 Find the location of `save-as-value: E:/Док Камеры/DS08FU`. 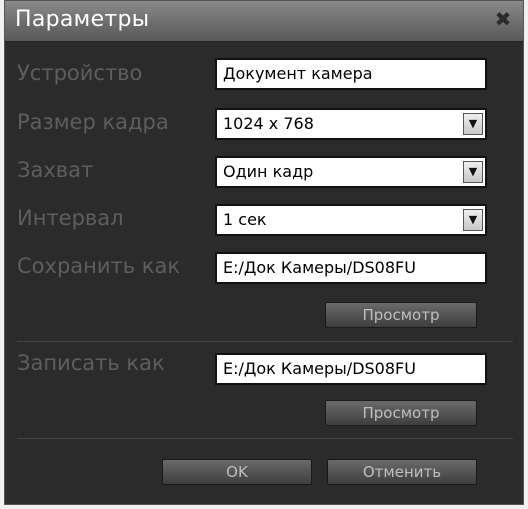

save-as-value: E:/Док Камеры/DS08FU is located at coordinates (319, 267).